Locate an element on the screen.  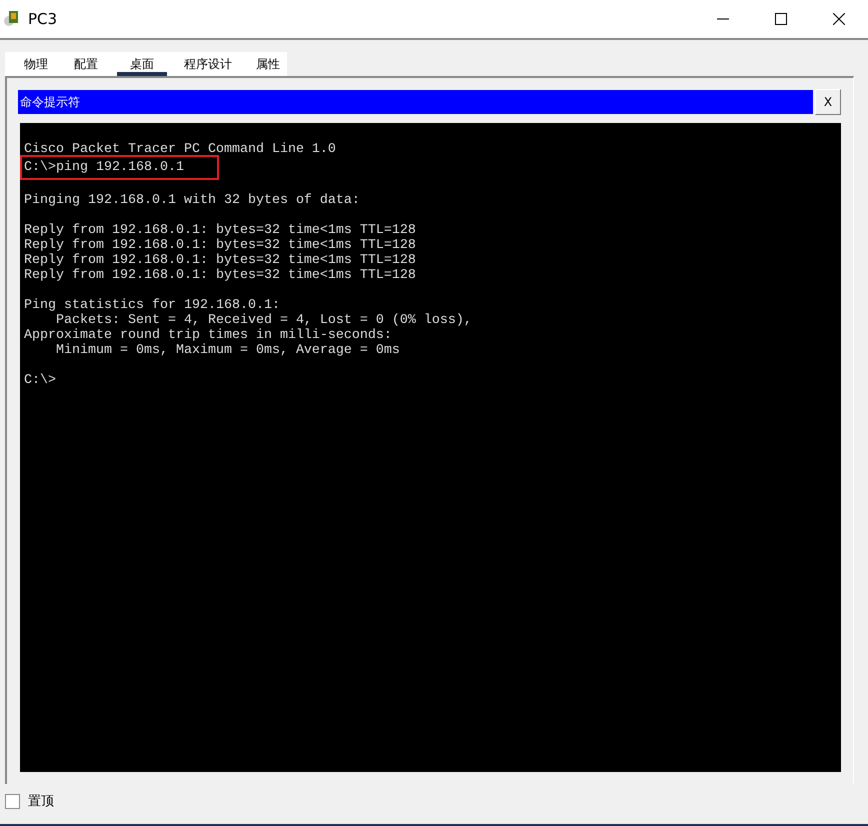
checkbox is located at coordinates (12, 801).